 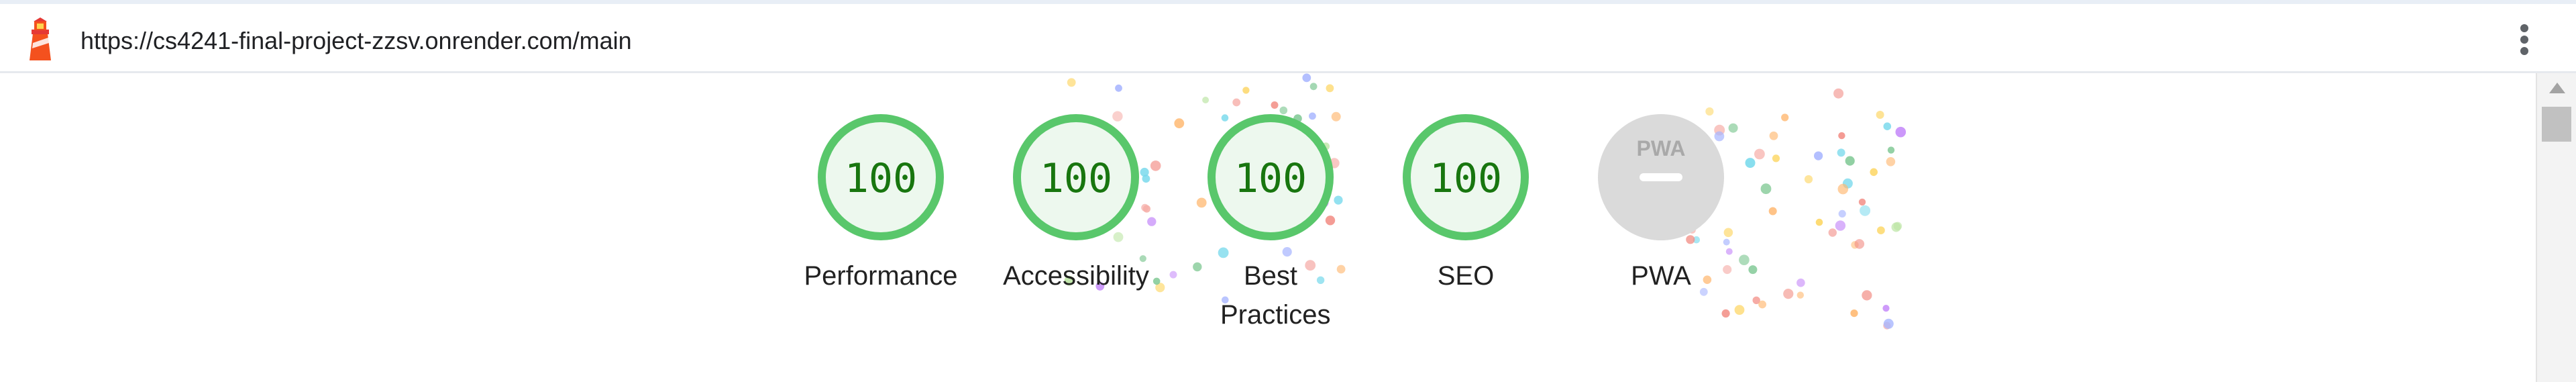 I want to click on gauge-accessibility: 100 Accessibility, so click(x=1076, y=203).